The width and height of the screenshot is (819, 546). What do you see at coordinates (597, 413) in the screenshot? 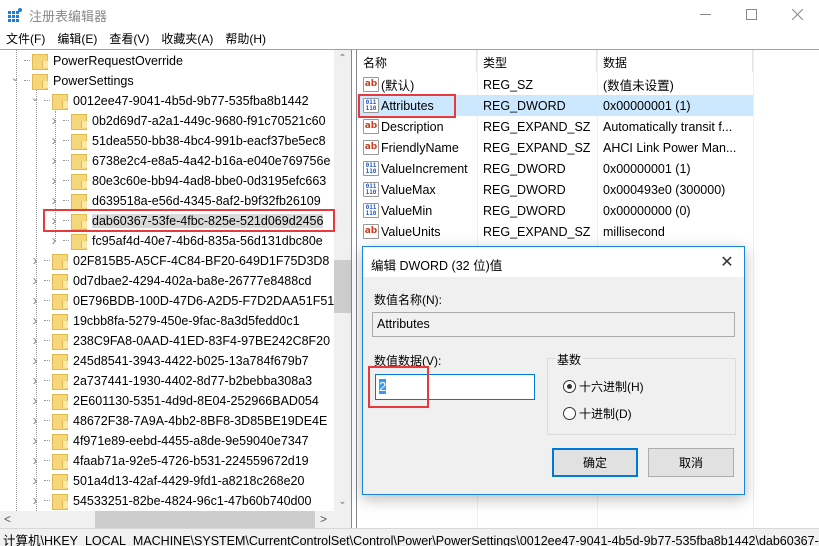
I see `radio-decimal: 十进制(D)` at bounding box center [597, 413].